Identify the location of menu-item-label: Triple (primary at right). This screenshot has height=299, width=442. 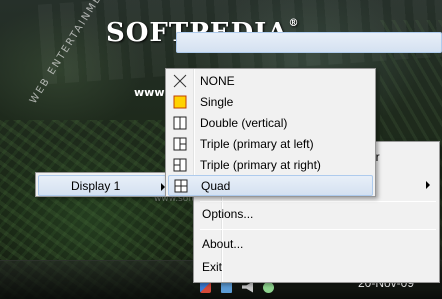
(260, 165).